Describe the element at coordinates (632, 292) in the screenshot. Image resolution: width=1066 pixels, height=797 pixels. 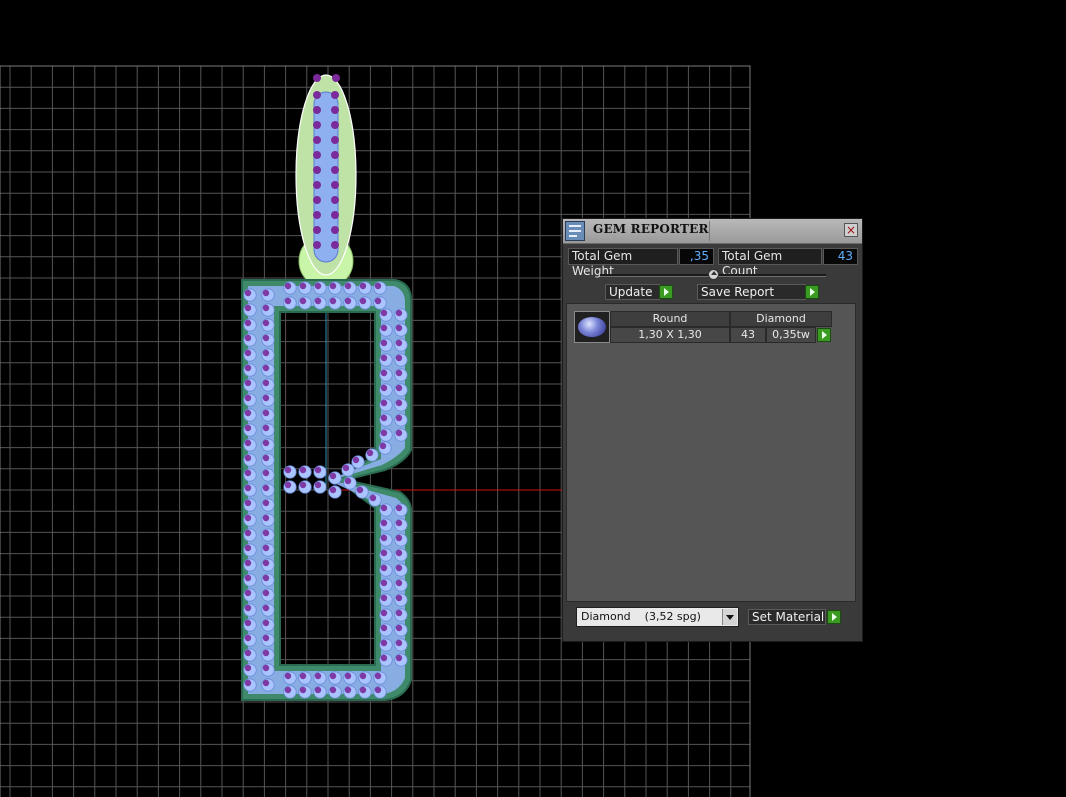
I see `update-button: Update` at that location.